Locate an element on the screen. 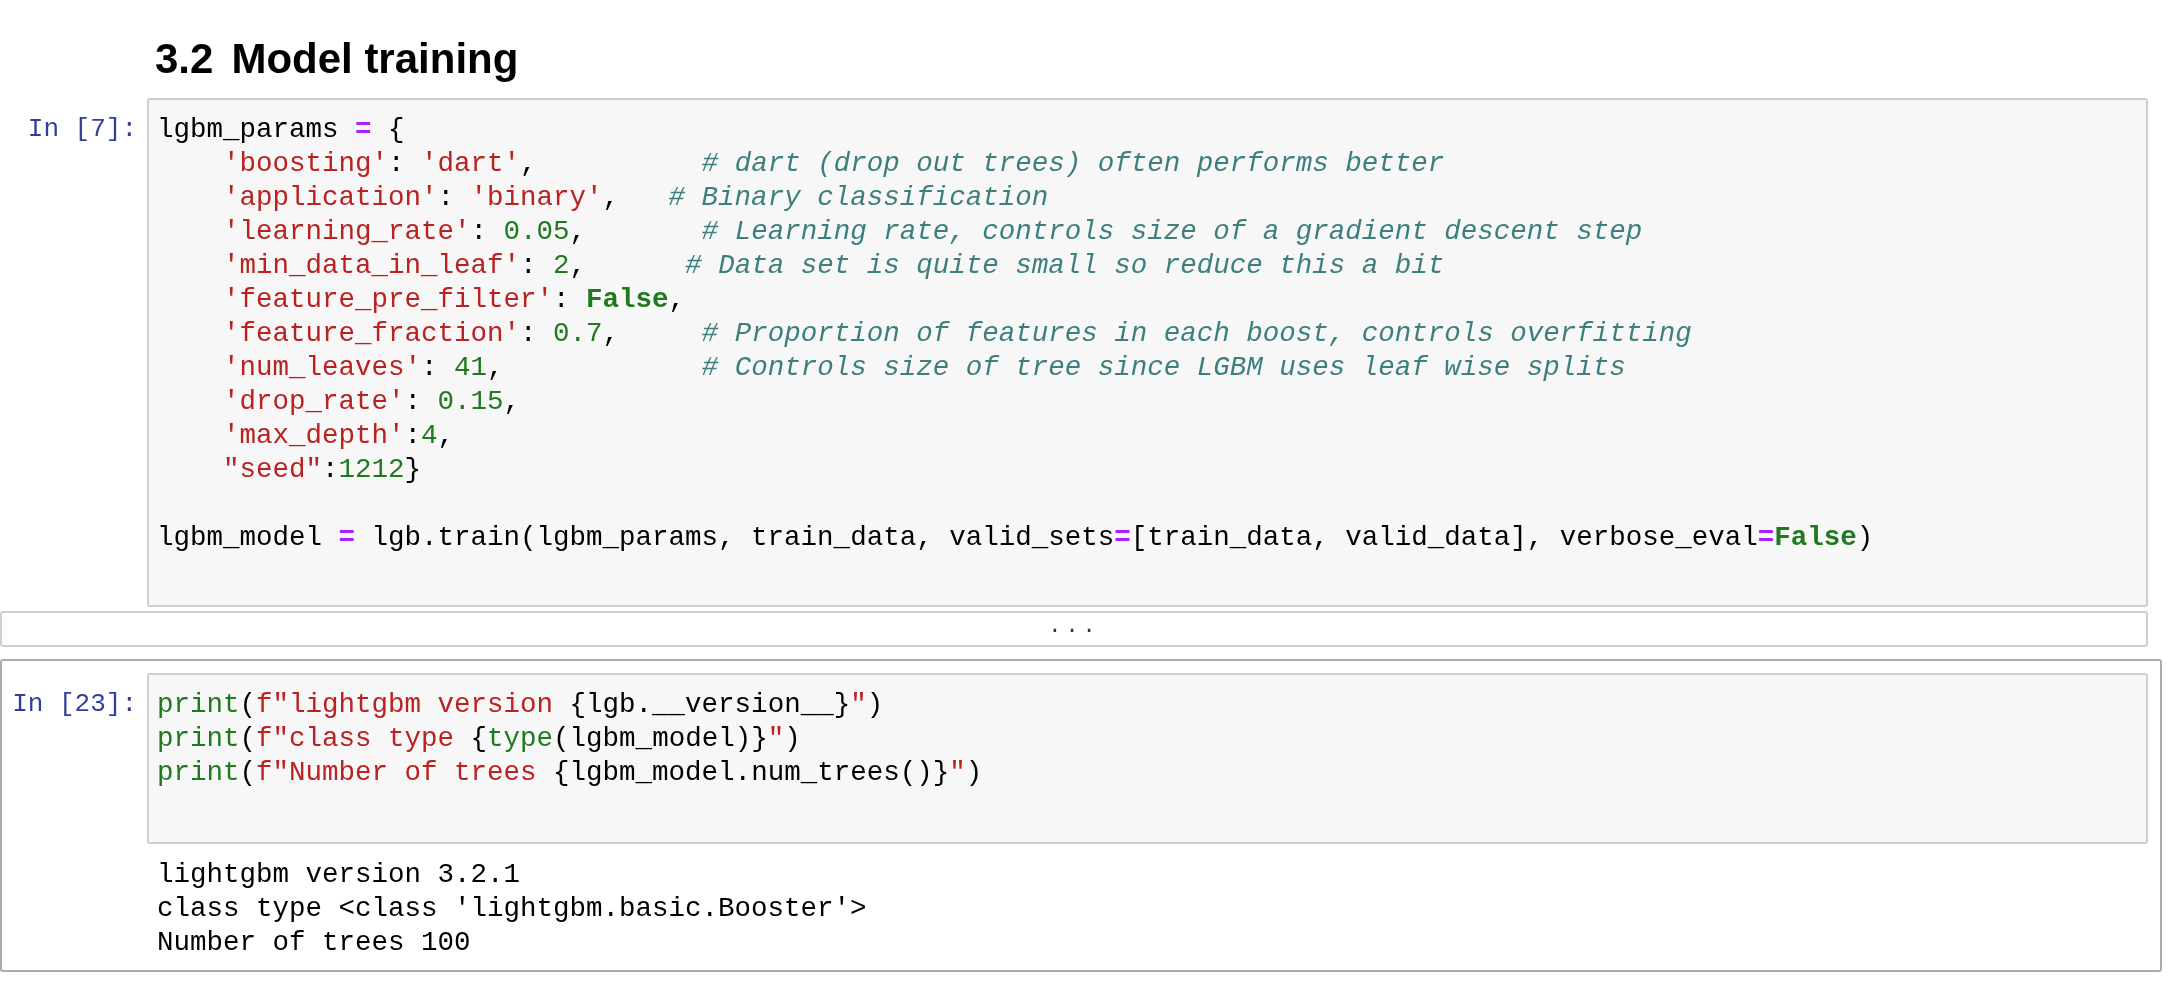 The height and width of the screenshot is (1002, 2176). code-line: print(f"lightgbm version {lgb.__version__}") is located at coordinates (521, 705).